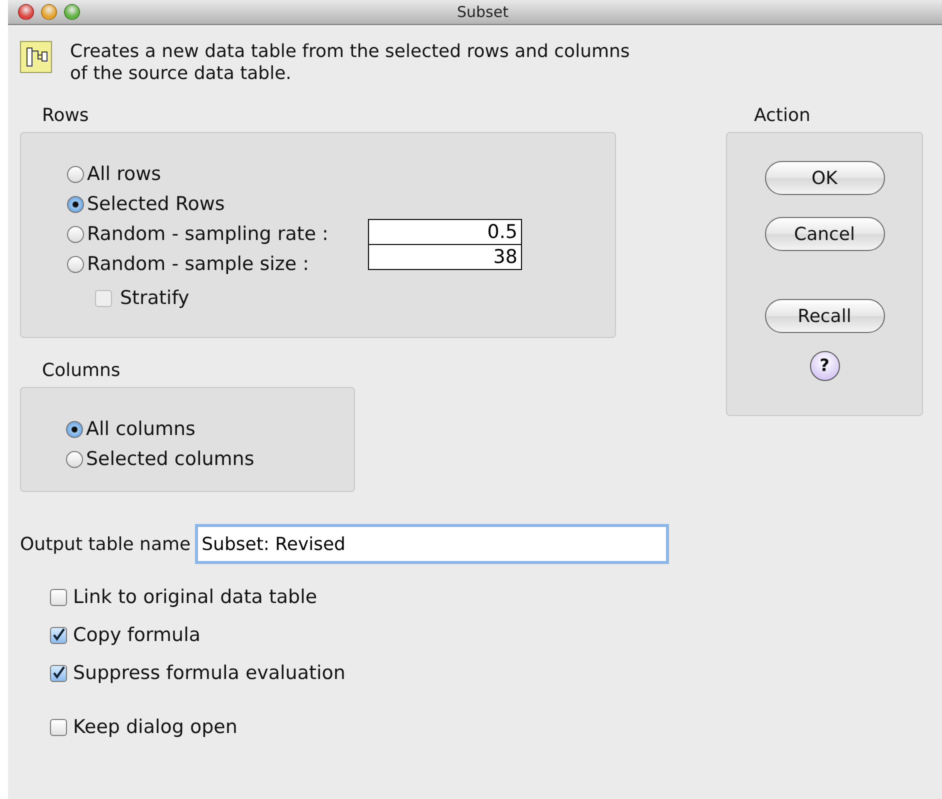 The image size is (942, 799). What do you see at coordinates (72, 12) in the screenshot?
I see `zoom-button` at bounding box center [72, 12].